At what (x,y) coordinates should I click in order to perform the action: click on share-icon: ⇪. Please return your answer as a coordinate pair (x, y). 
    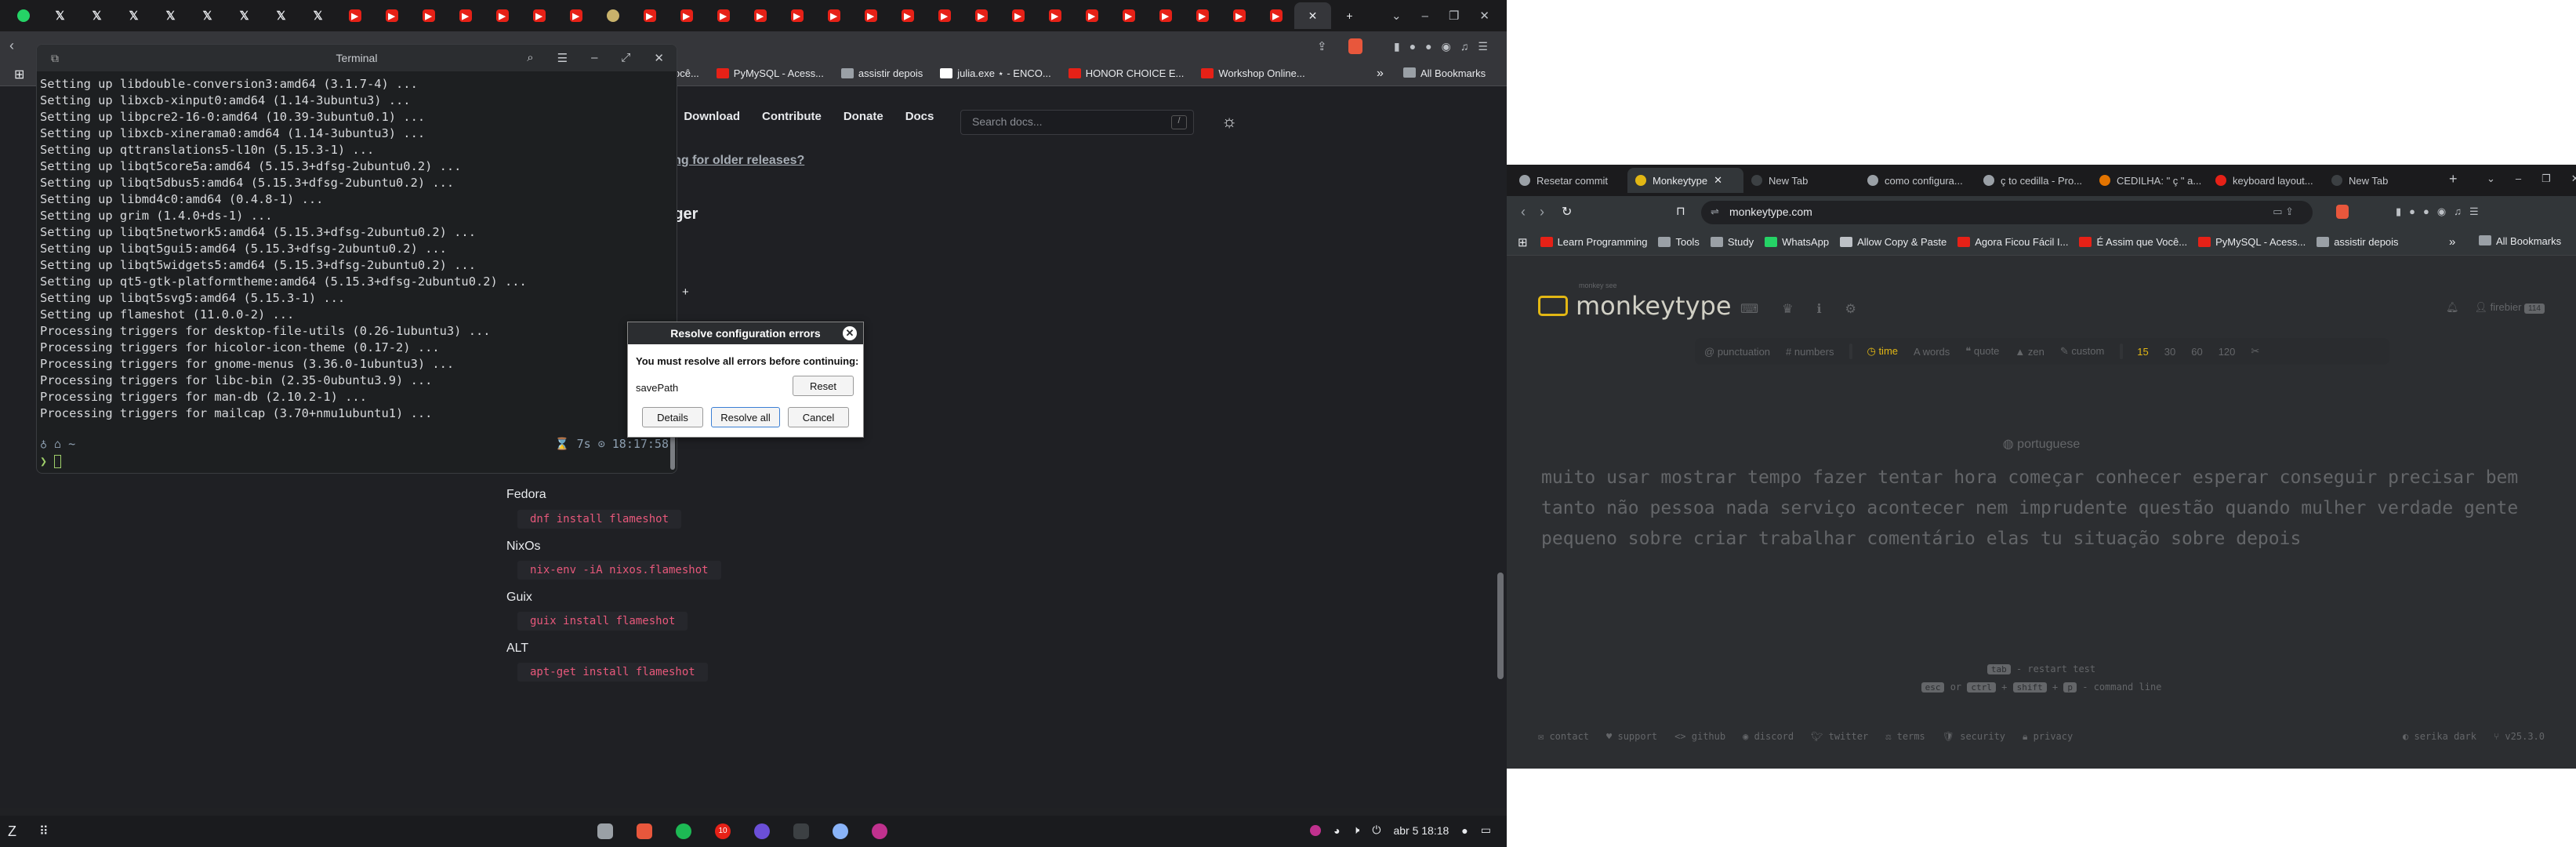
    Looking at the image, I should click on (1322, 46).